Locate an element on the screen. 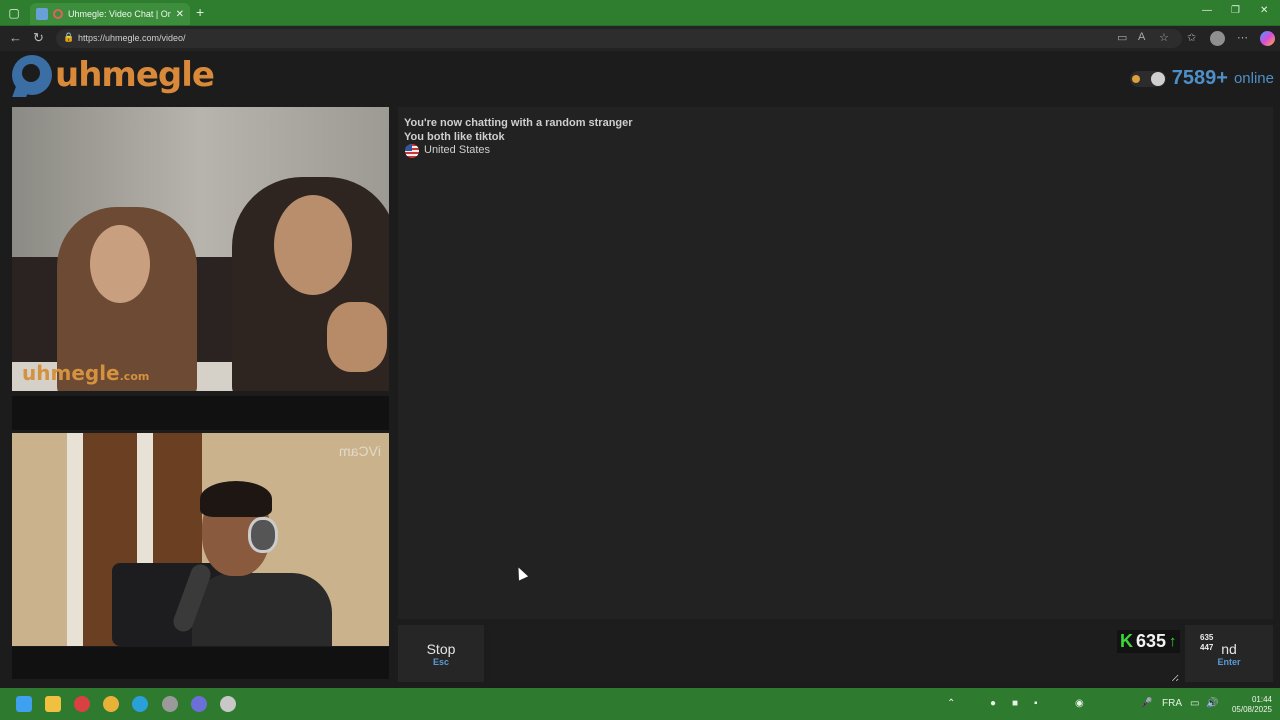 This screenshot has width=1280, height=720. video-bottom-bar is located at coordinates (200, 663).